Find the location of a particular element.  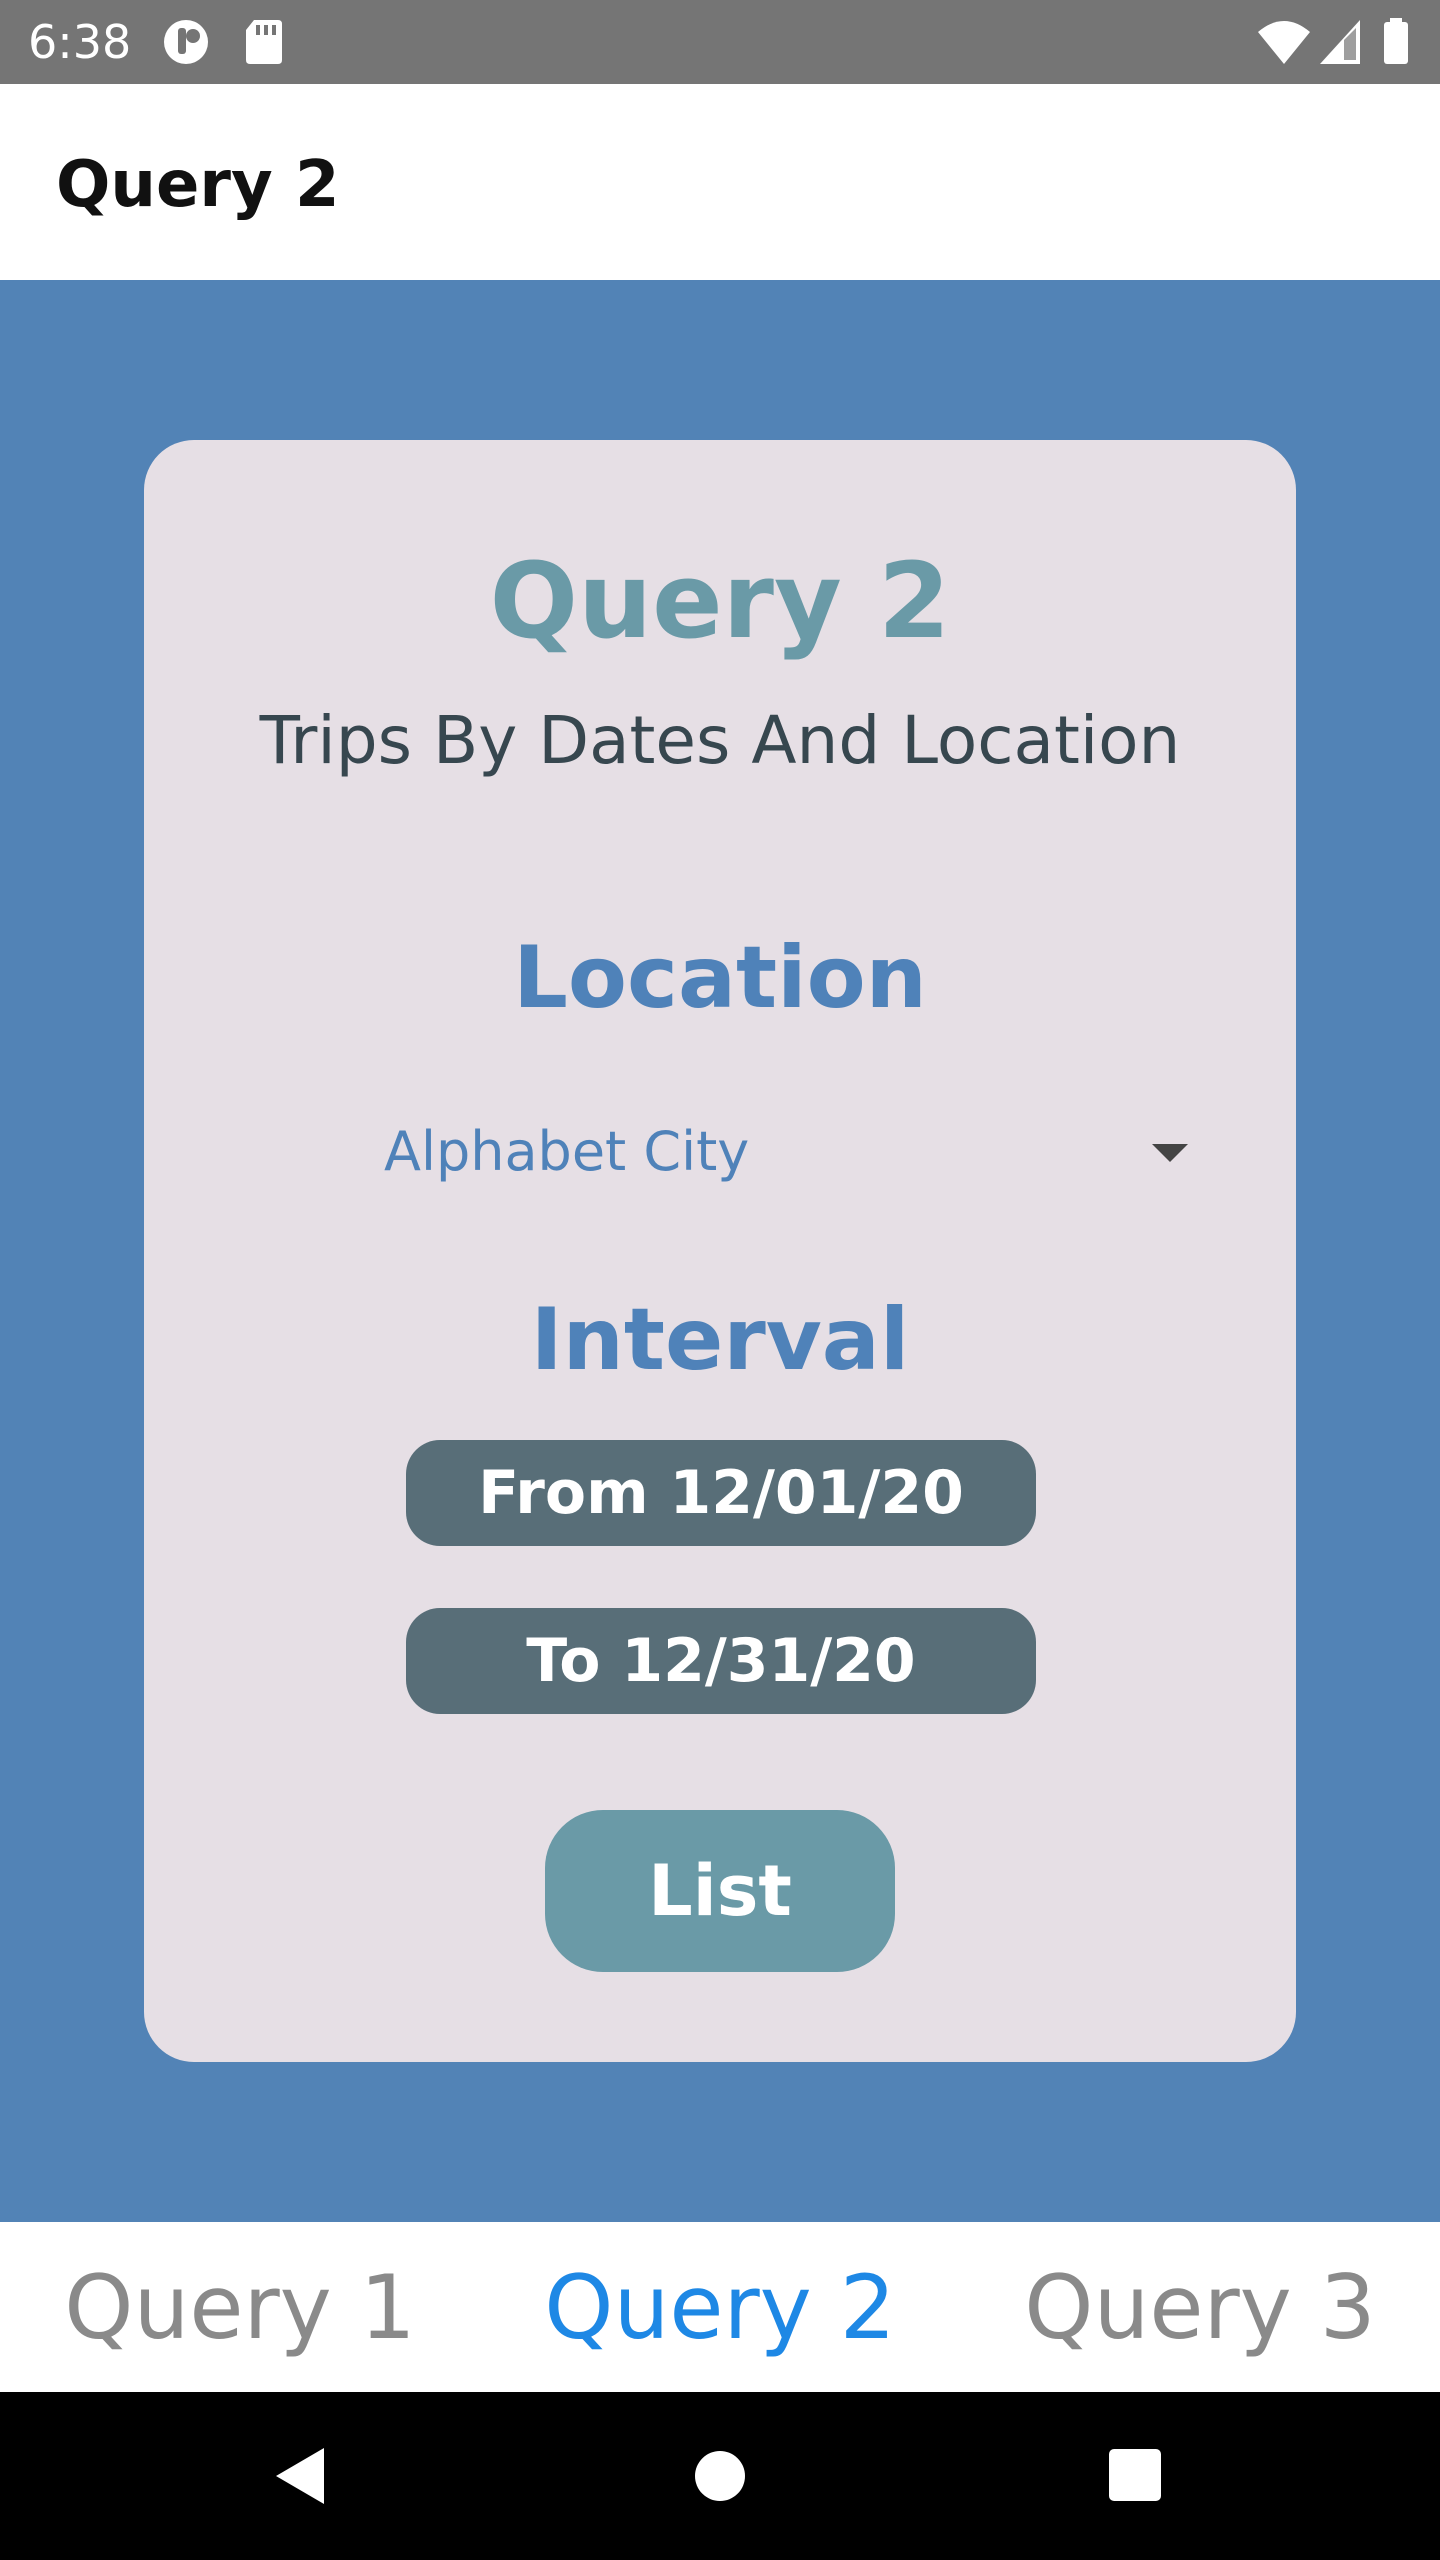

tab-label: Query 3 is located at coordinates (1200, 2307).